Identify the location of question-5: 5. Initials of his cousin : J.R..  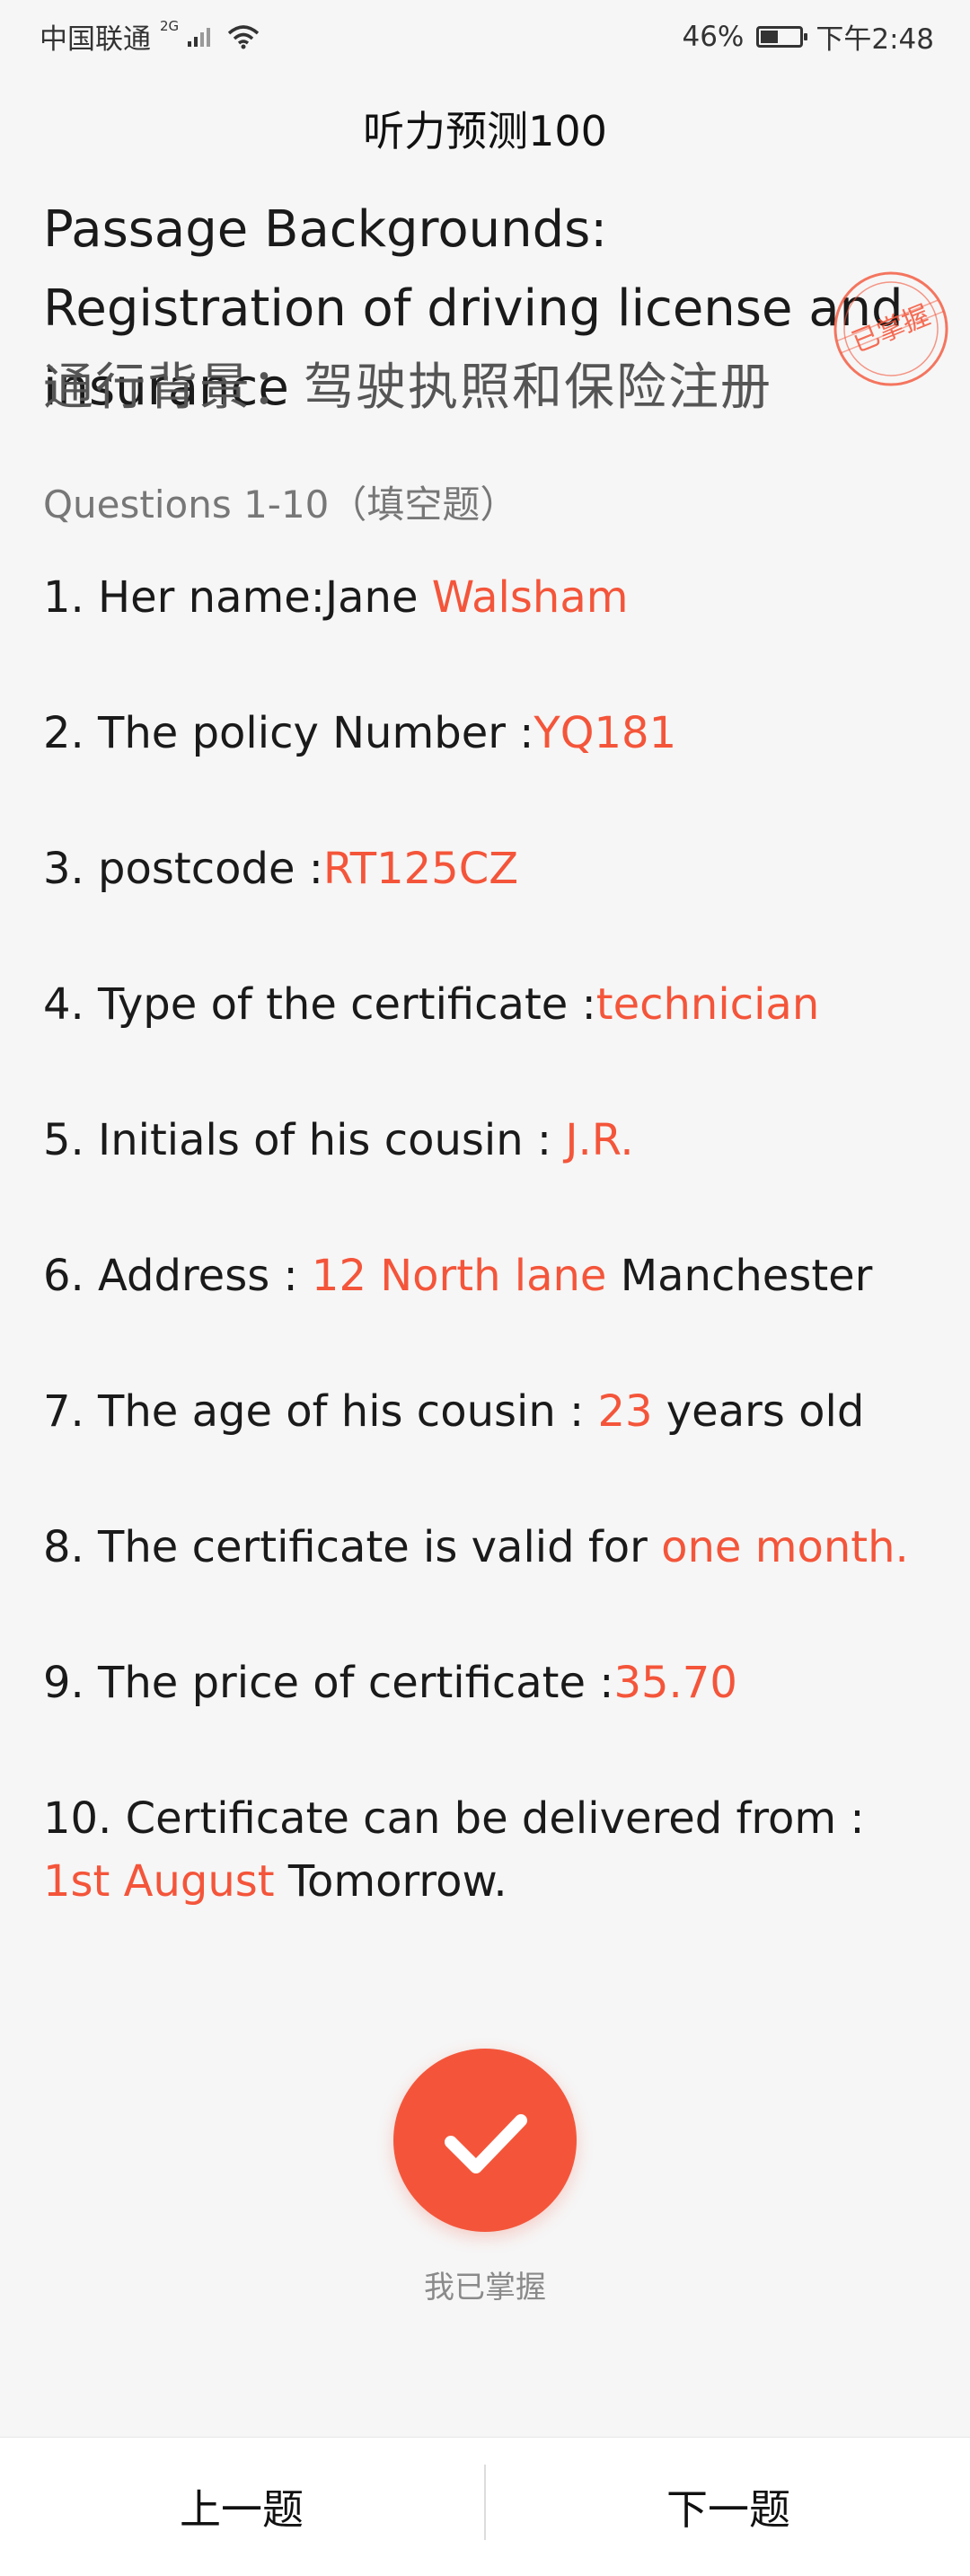
(488, 1140).